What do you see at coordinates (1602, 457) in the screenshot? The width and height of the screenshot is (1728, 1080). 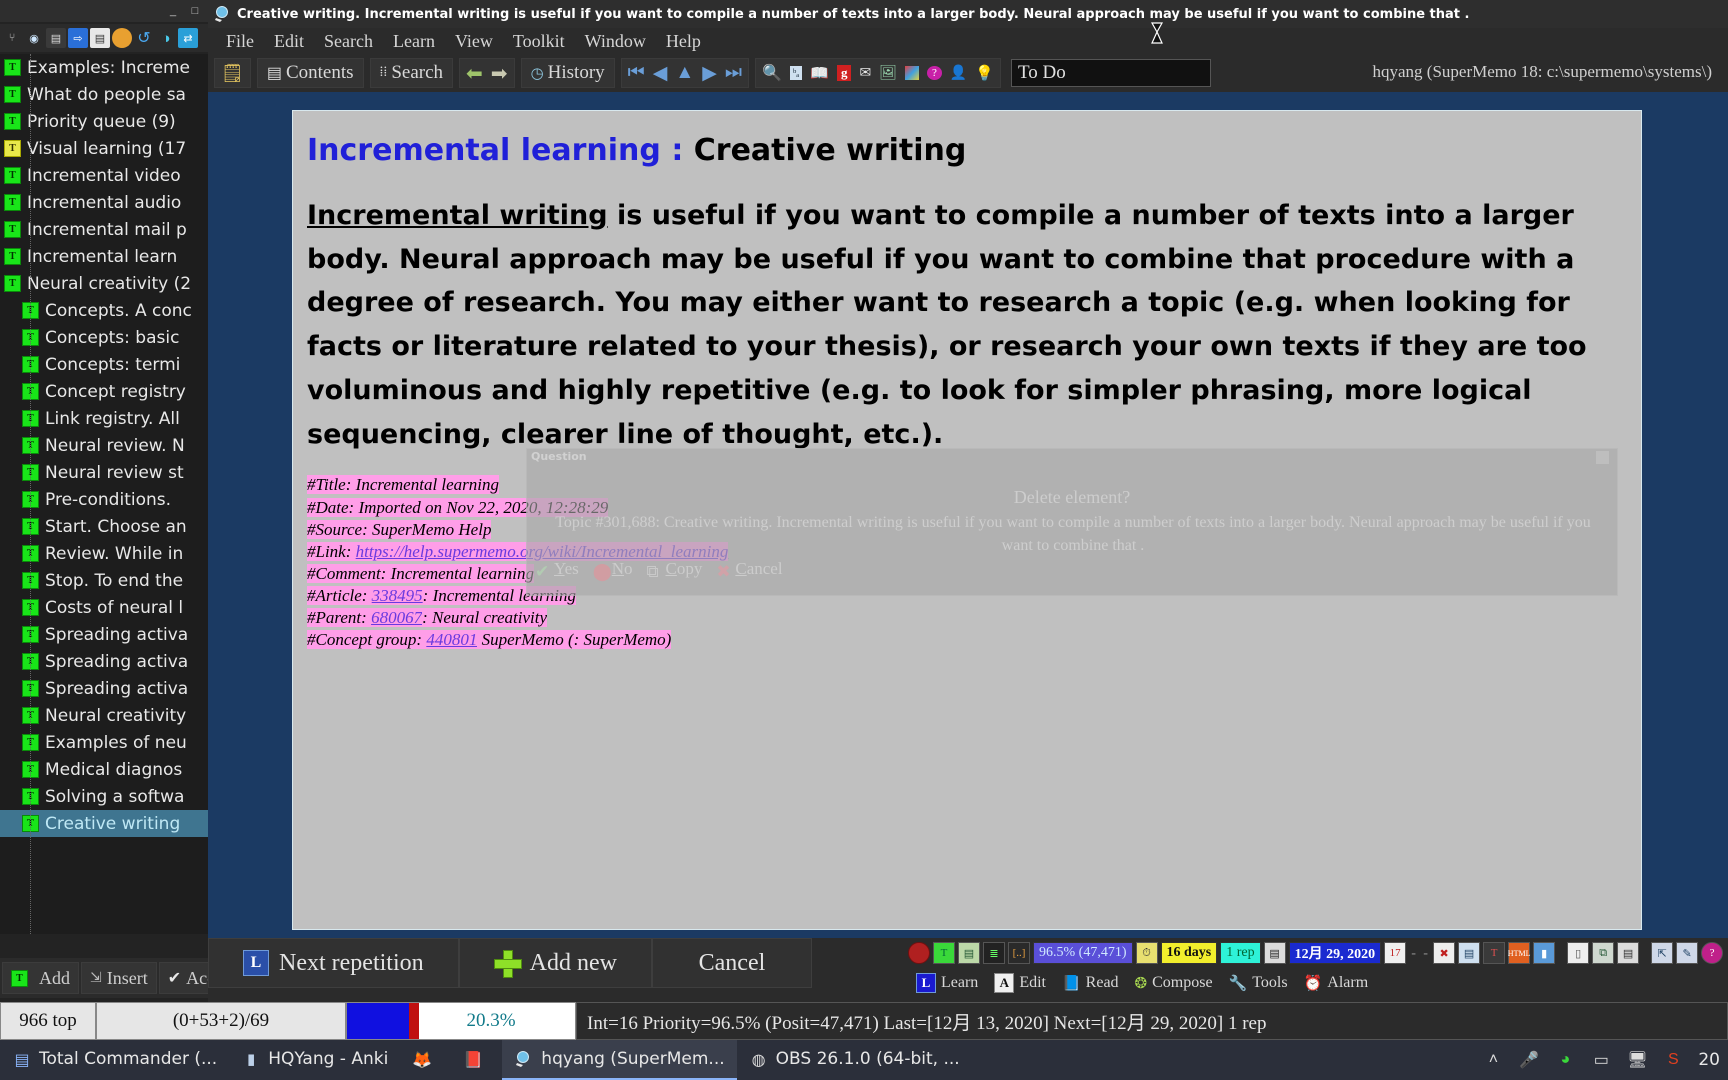 I see `dialog-close-icon` at bounding box center [1602, 457].